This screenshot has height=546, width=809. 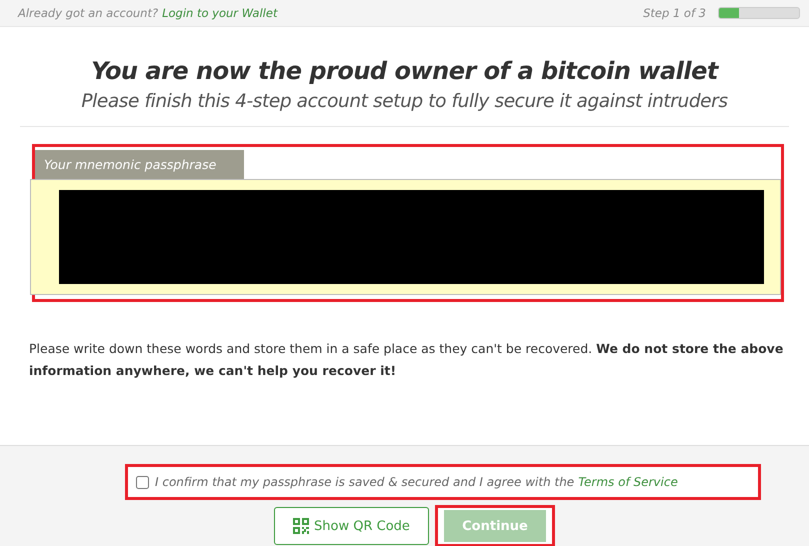 I want to click on page-title: You are now the proud owner of a bitcoin wallet, so click(x=405, y=71).